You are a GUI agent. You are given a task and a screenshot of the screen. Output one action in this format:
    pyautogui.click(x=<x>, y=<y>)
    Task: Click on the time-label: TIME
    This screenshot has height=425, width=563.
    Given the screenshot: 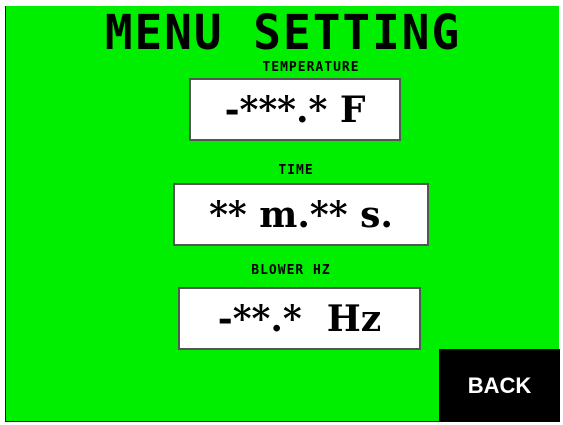 What is the action you would take?
    pyautogui.click(x=296, y=170)
    